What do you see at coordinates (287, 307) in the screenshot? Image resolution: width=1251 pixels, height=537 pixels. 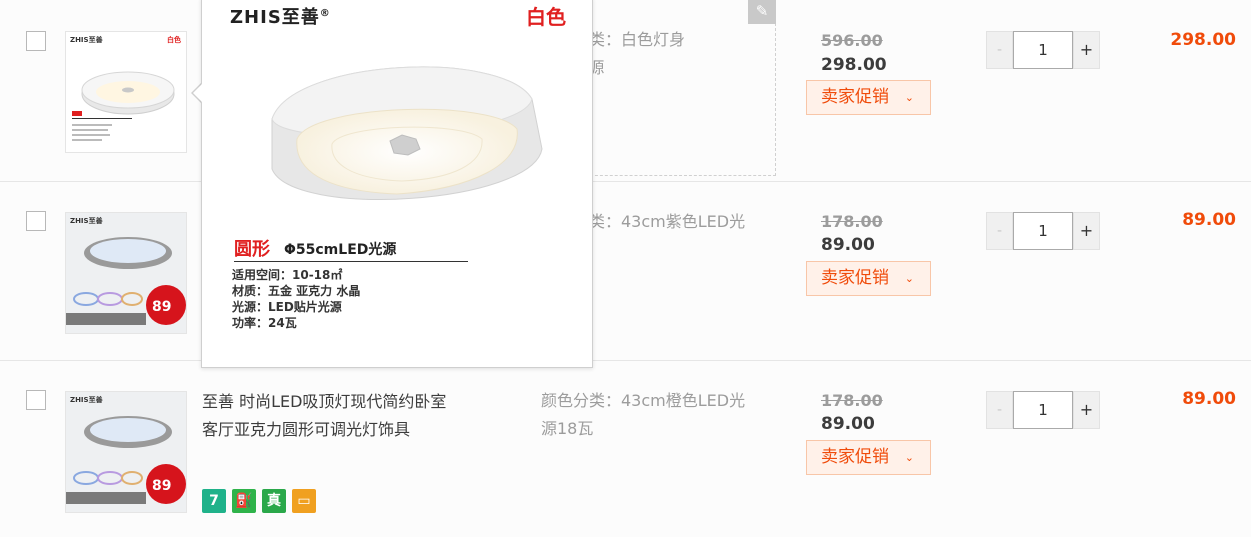 I see `detail-line: 光源：LED贴片光源` at bounding box center [287, 307].